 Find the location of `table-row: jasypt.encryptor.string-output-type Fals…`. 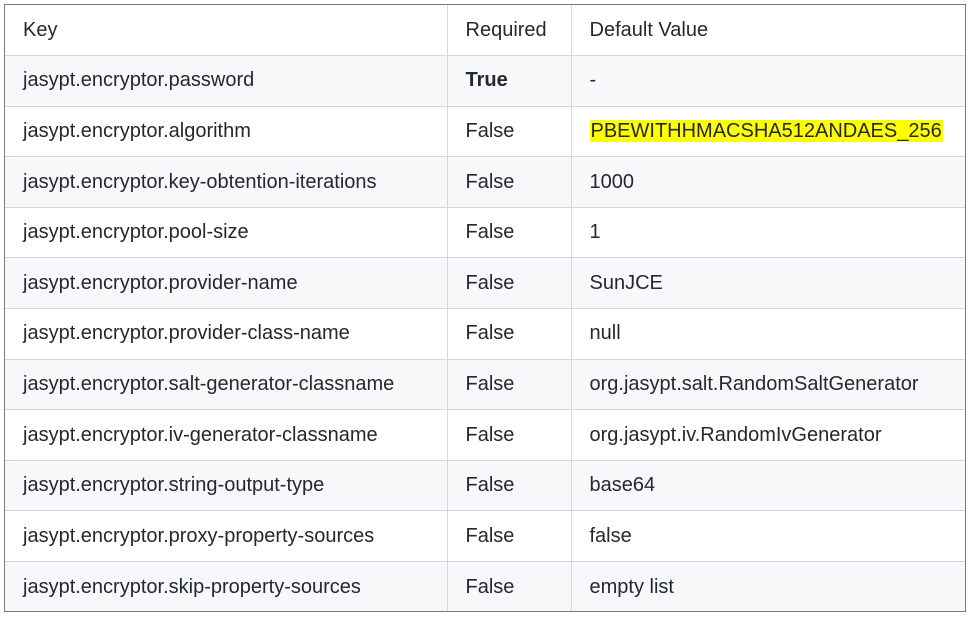

table-row: jasypt.encryptor.string-output-type Fals… is located at coordinates (485, 486).